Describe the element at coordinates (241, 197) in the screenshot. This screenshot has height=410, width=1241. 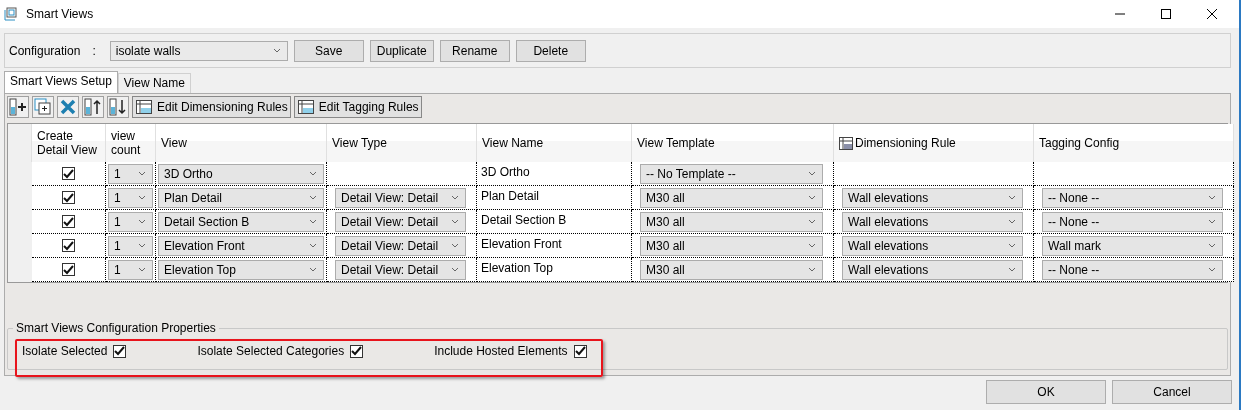
I see `view-dropdown: Plan Detail` at that location.